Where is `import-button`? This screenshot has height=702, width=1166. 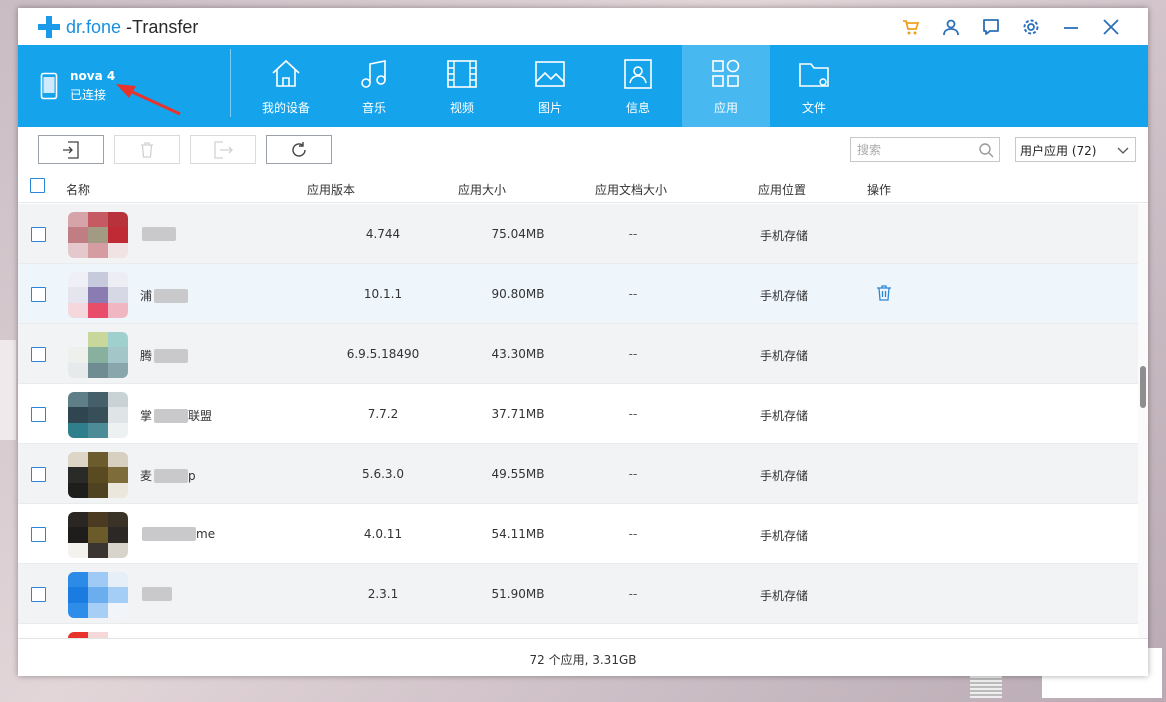 import-button is located at coordinates (71, 149).